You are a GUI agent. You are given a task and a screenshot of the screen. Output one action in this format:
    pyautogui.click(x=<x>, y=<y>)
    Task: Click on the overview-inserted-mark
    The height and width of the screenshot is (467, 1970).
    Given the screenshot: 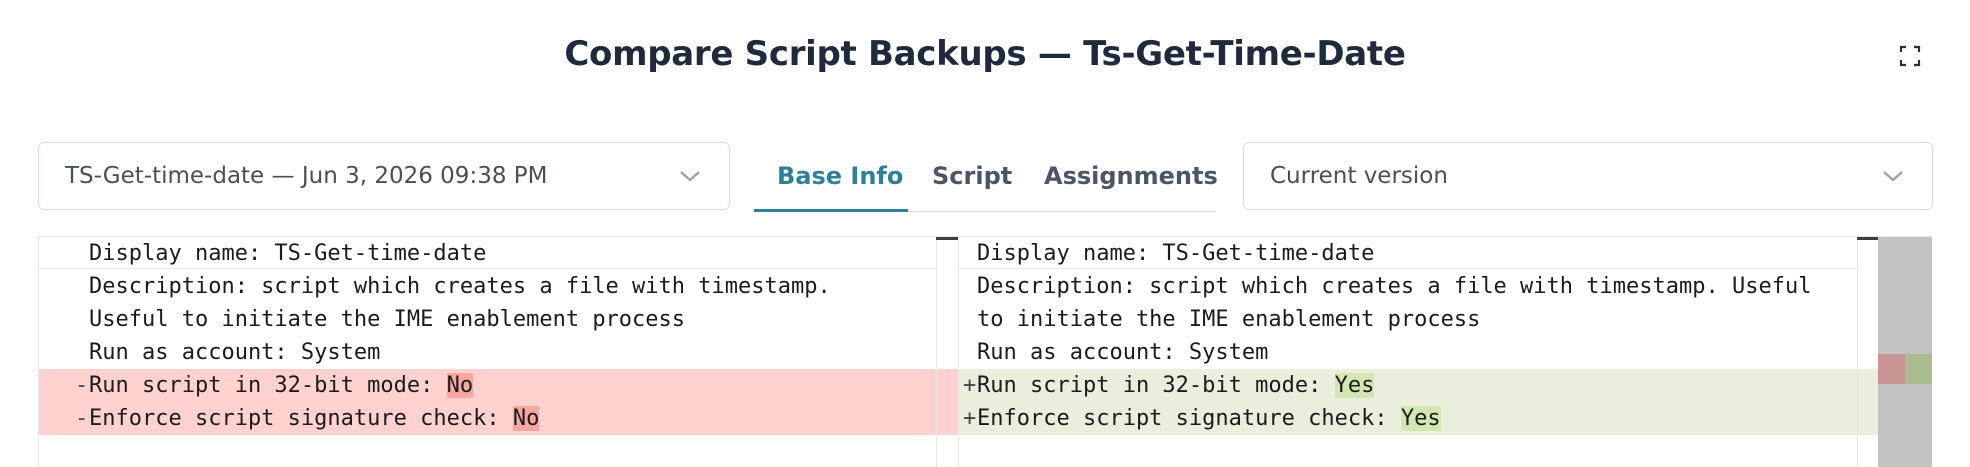 What is the action you would take?
    pyautogui.click(x=1918, y=369)
    